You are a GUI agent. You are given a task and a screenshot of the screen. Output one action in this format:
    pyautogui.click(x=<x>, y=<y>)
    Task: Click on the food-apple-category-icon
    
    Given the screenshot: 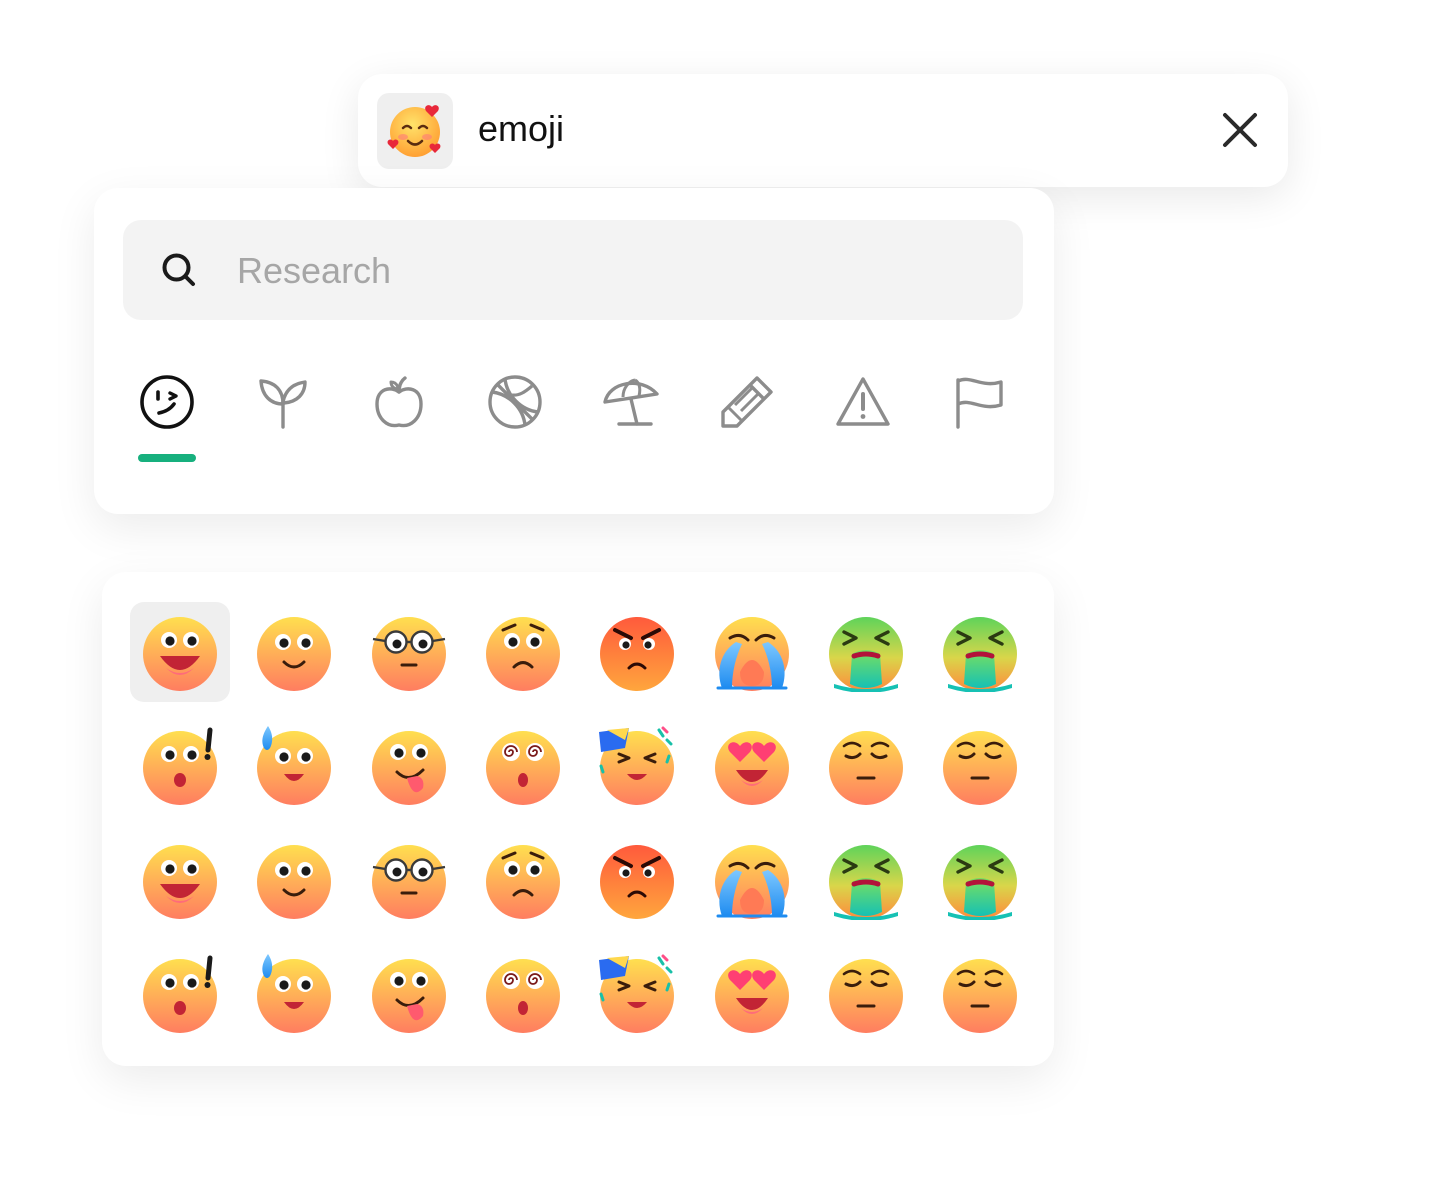 What is the action you would take?
    pyautogui.click(x=399, y=402)
    